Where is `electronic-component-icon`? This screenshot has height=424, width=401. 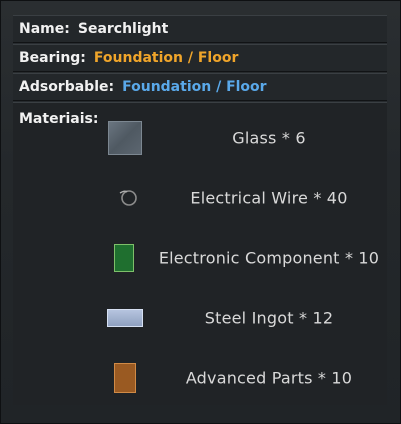
electronic-component-icon is located at coordinates (124, 258).